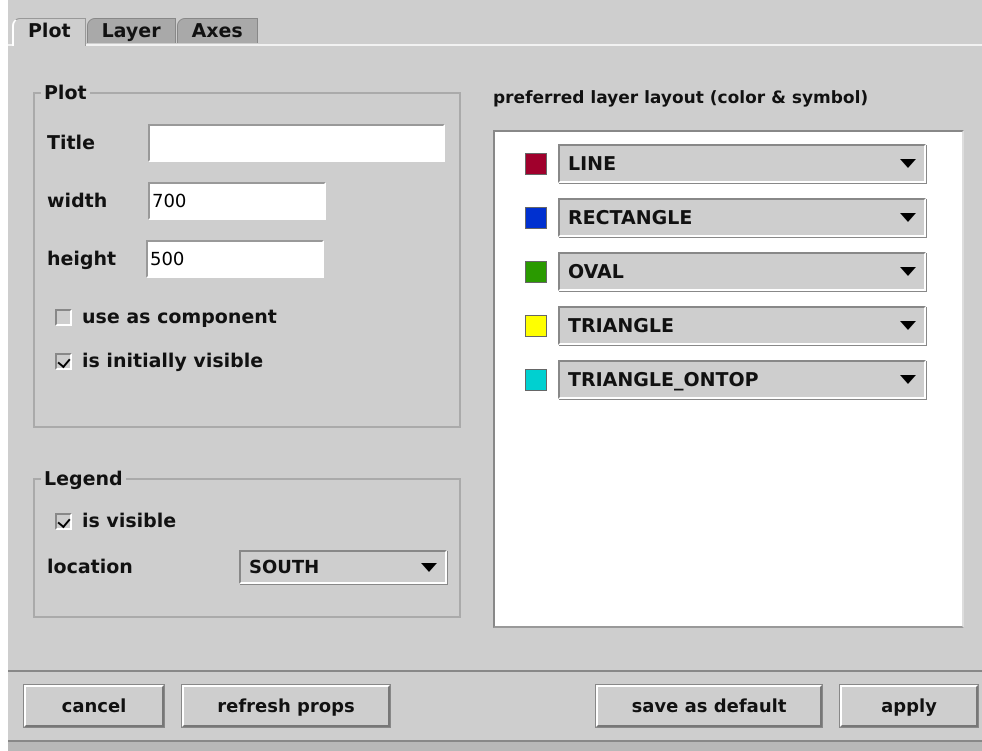  I want to click on button: refresh props, so click(286, 706).